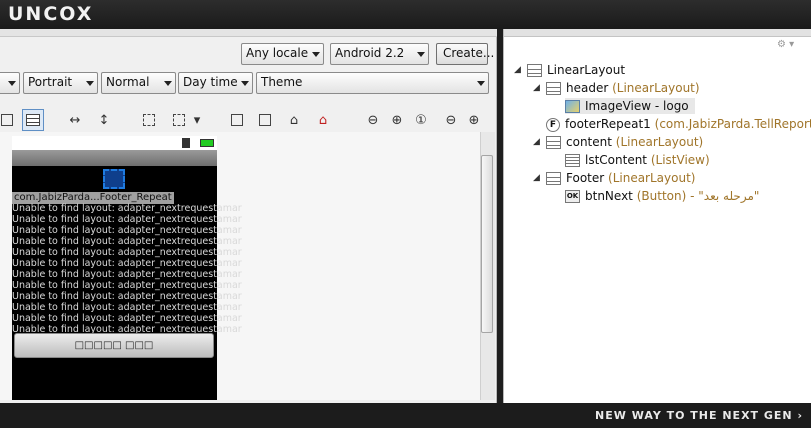 Image resolution: width=811 pixels, height=428 pixels. What do you see at coordinates (637, 160) in the screenshot?
I see `outline-node-lstcontent: lstContent (ListView)` at bounding box center [637, 160].